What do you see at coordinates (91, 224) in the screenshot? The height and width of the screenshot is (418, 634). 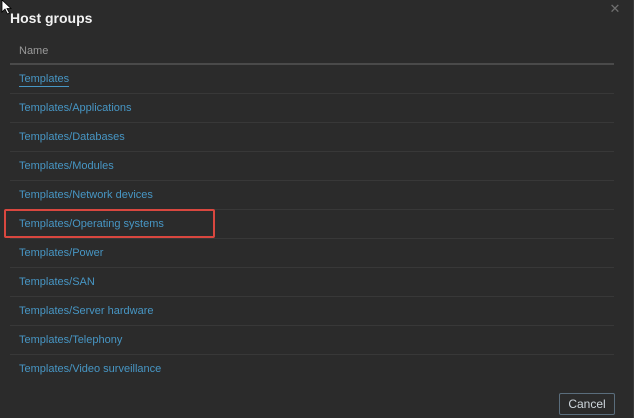 I see `host-group-link: Templates/Operating systems` at bounding box center [91, 224].